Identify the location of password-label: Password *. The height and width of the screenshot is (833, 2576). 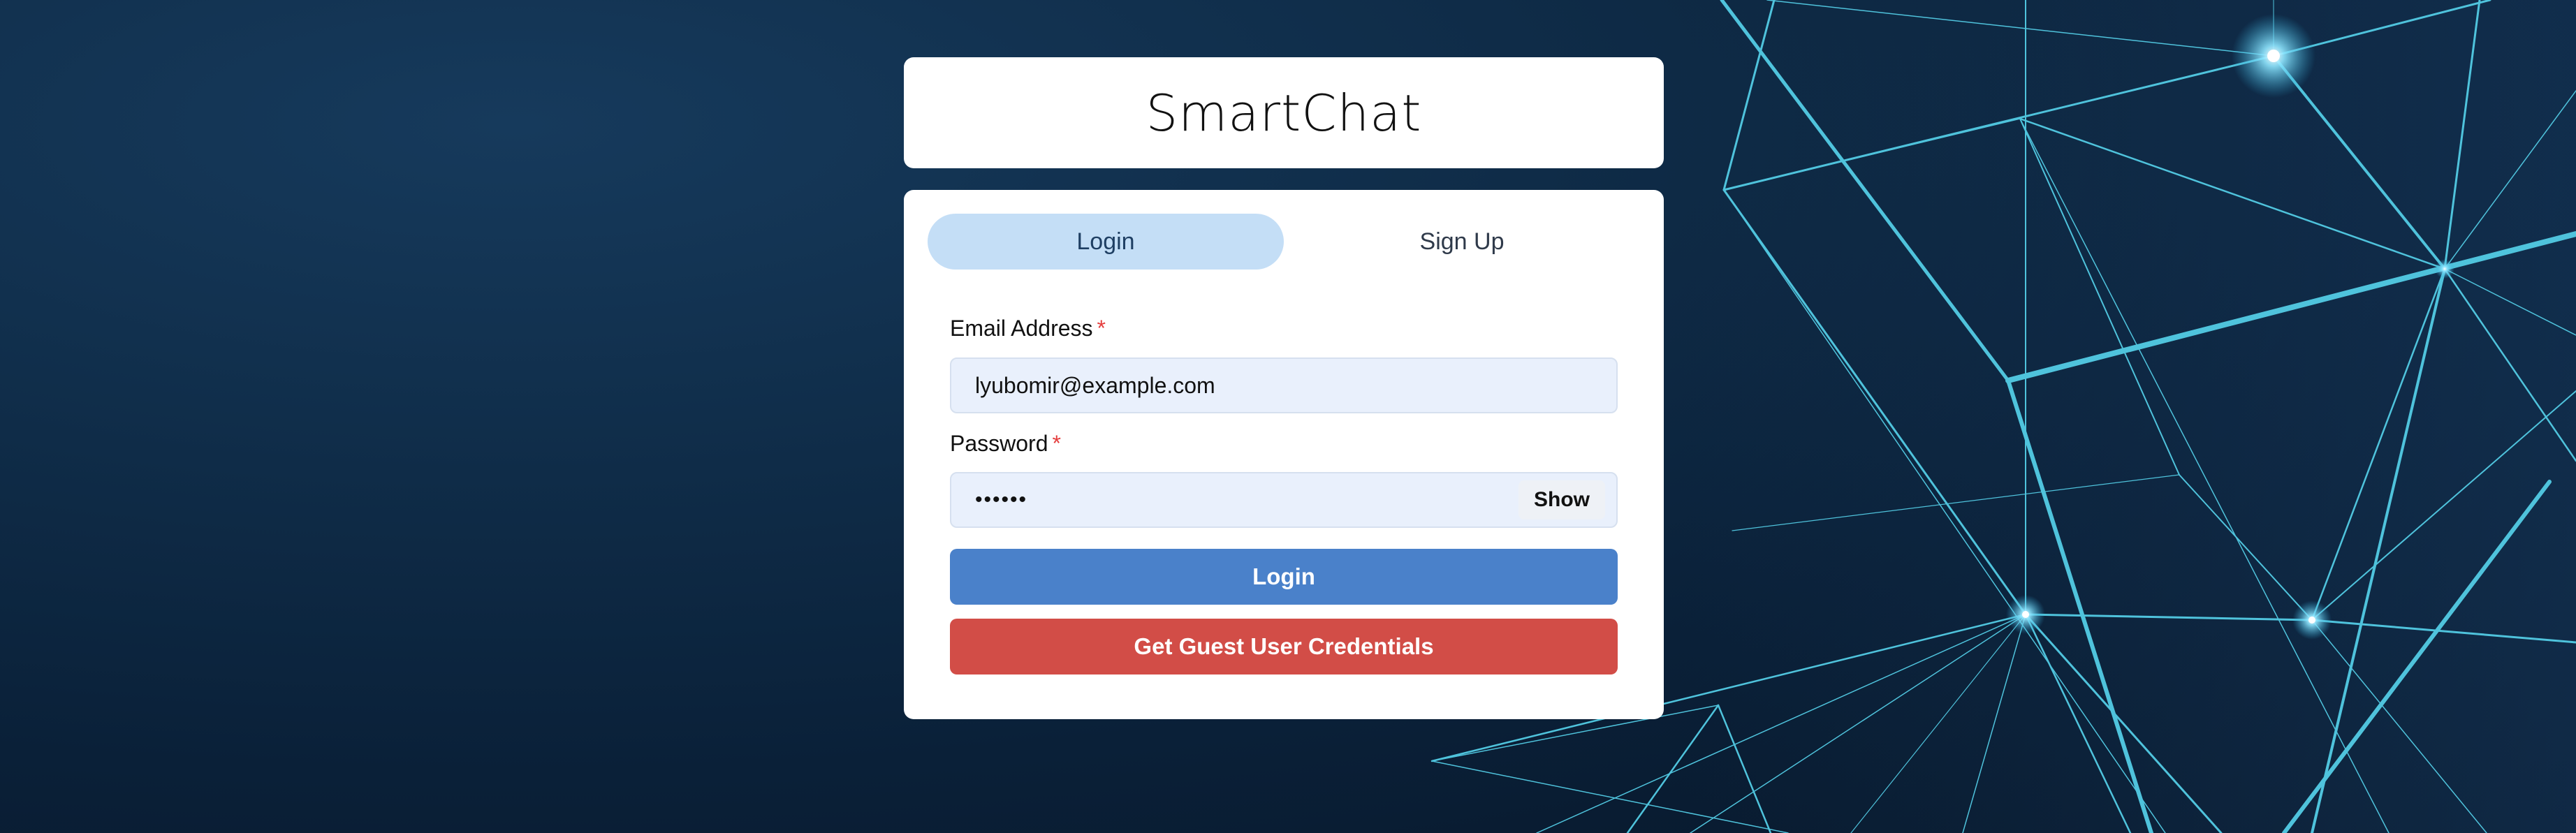
(1005, 444).